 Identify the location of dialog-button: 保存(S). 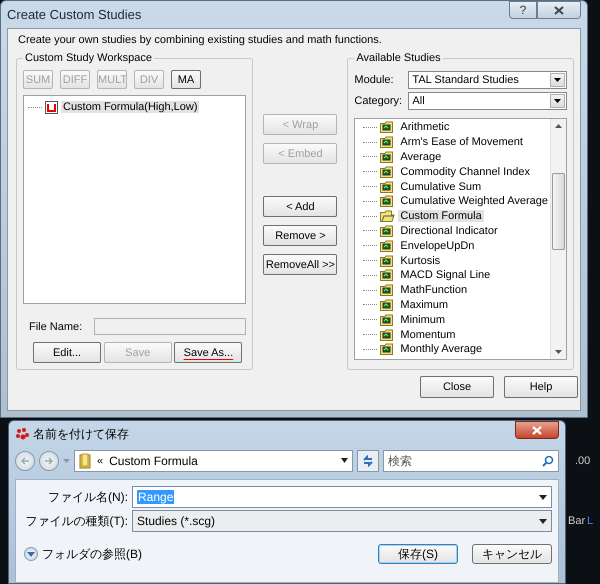
(418, 554).